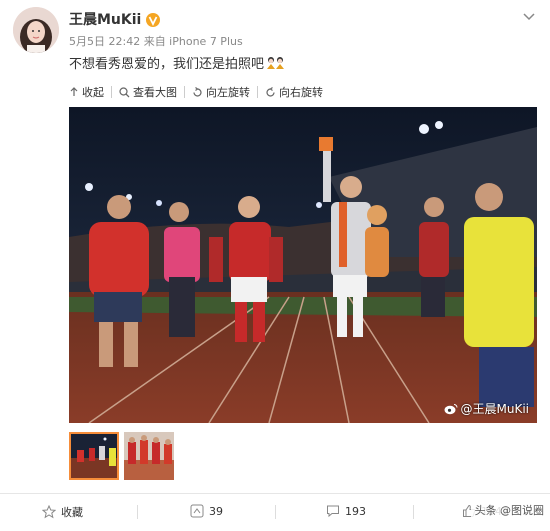  I want to click on post-text: 不想看秀恩爱的，我们还是拍照吧, so click(177, 62).